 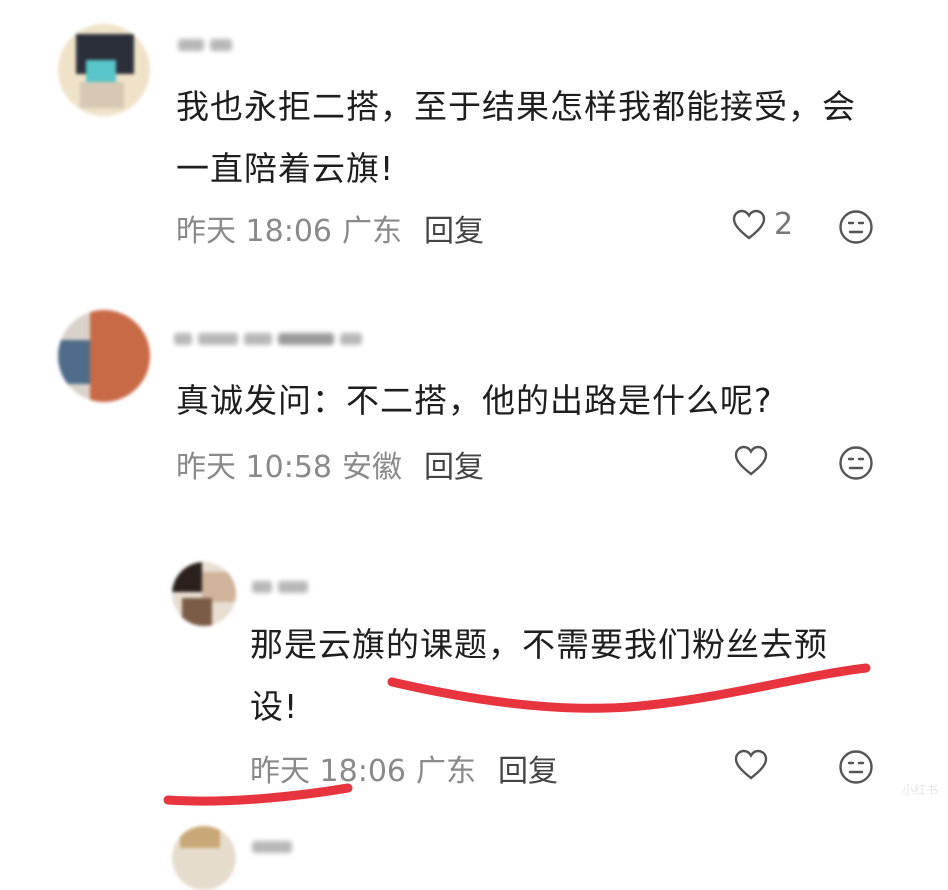 What do you see at coordinates (474, 855) in the screenshot?
I see `reply-comment-item` at bounding box center [474, 855].